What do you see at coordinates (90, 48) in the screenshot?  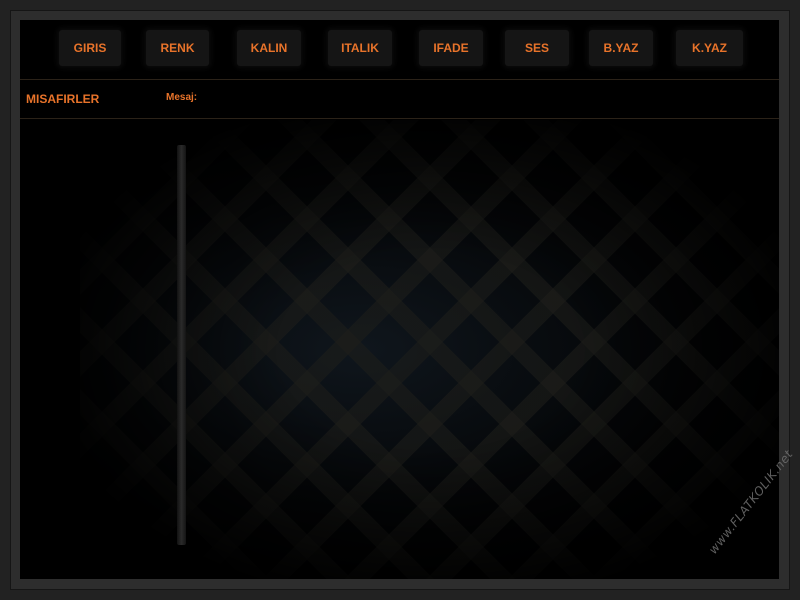 I see `giris-button: GIRIS` at bounding box center [90, 48].